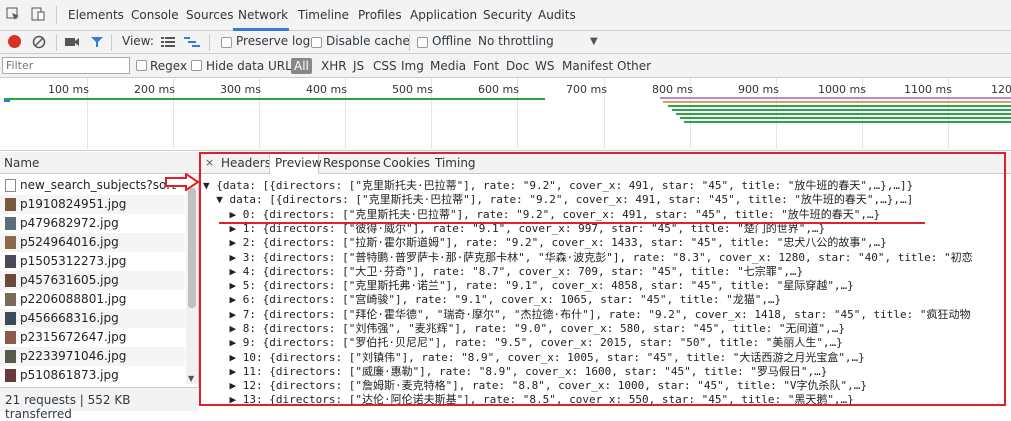  Describe the element at coordinates (498, 89) in the screenshot. I see `tick-label: 600 ms` at that location.